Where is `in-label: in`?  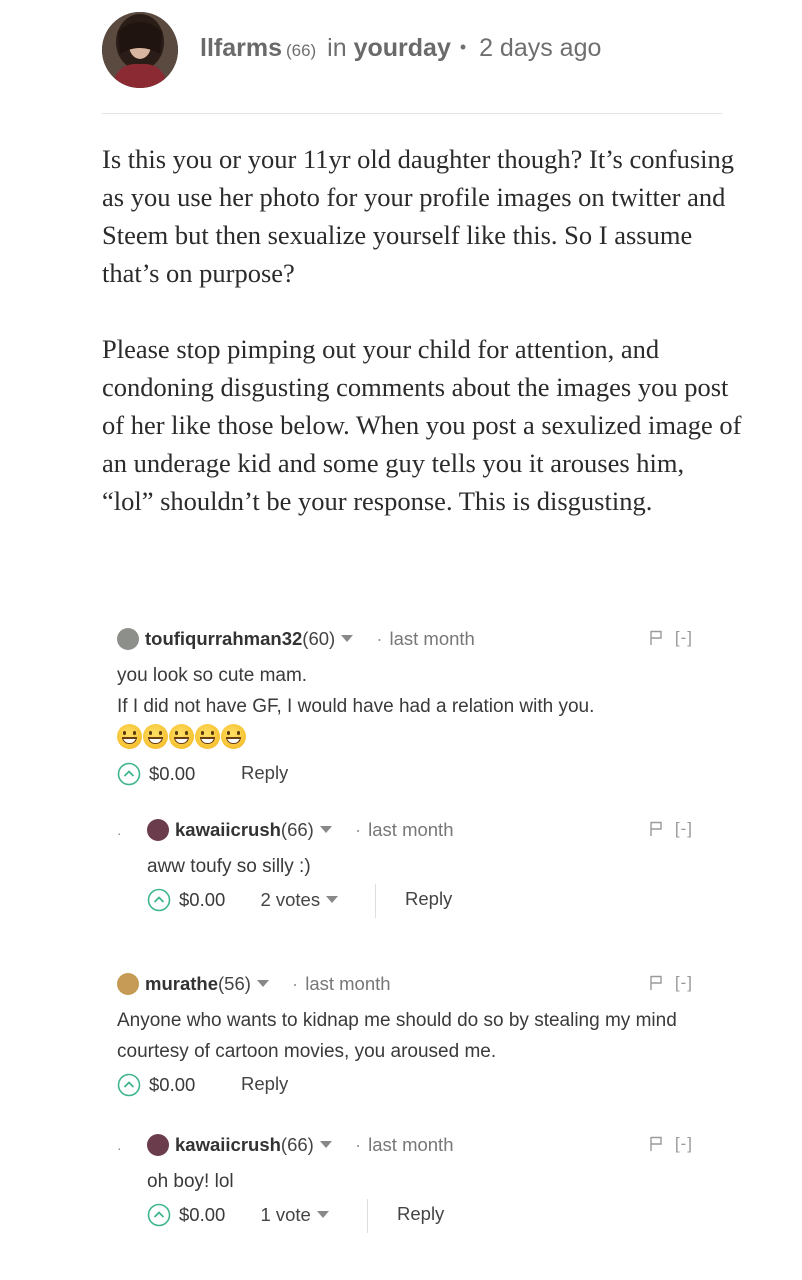
in-label: in is located at coordinates (337, 48).